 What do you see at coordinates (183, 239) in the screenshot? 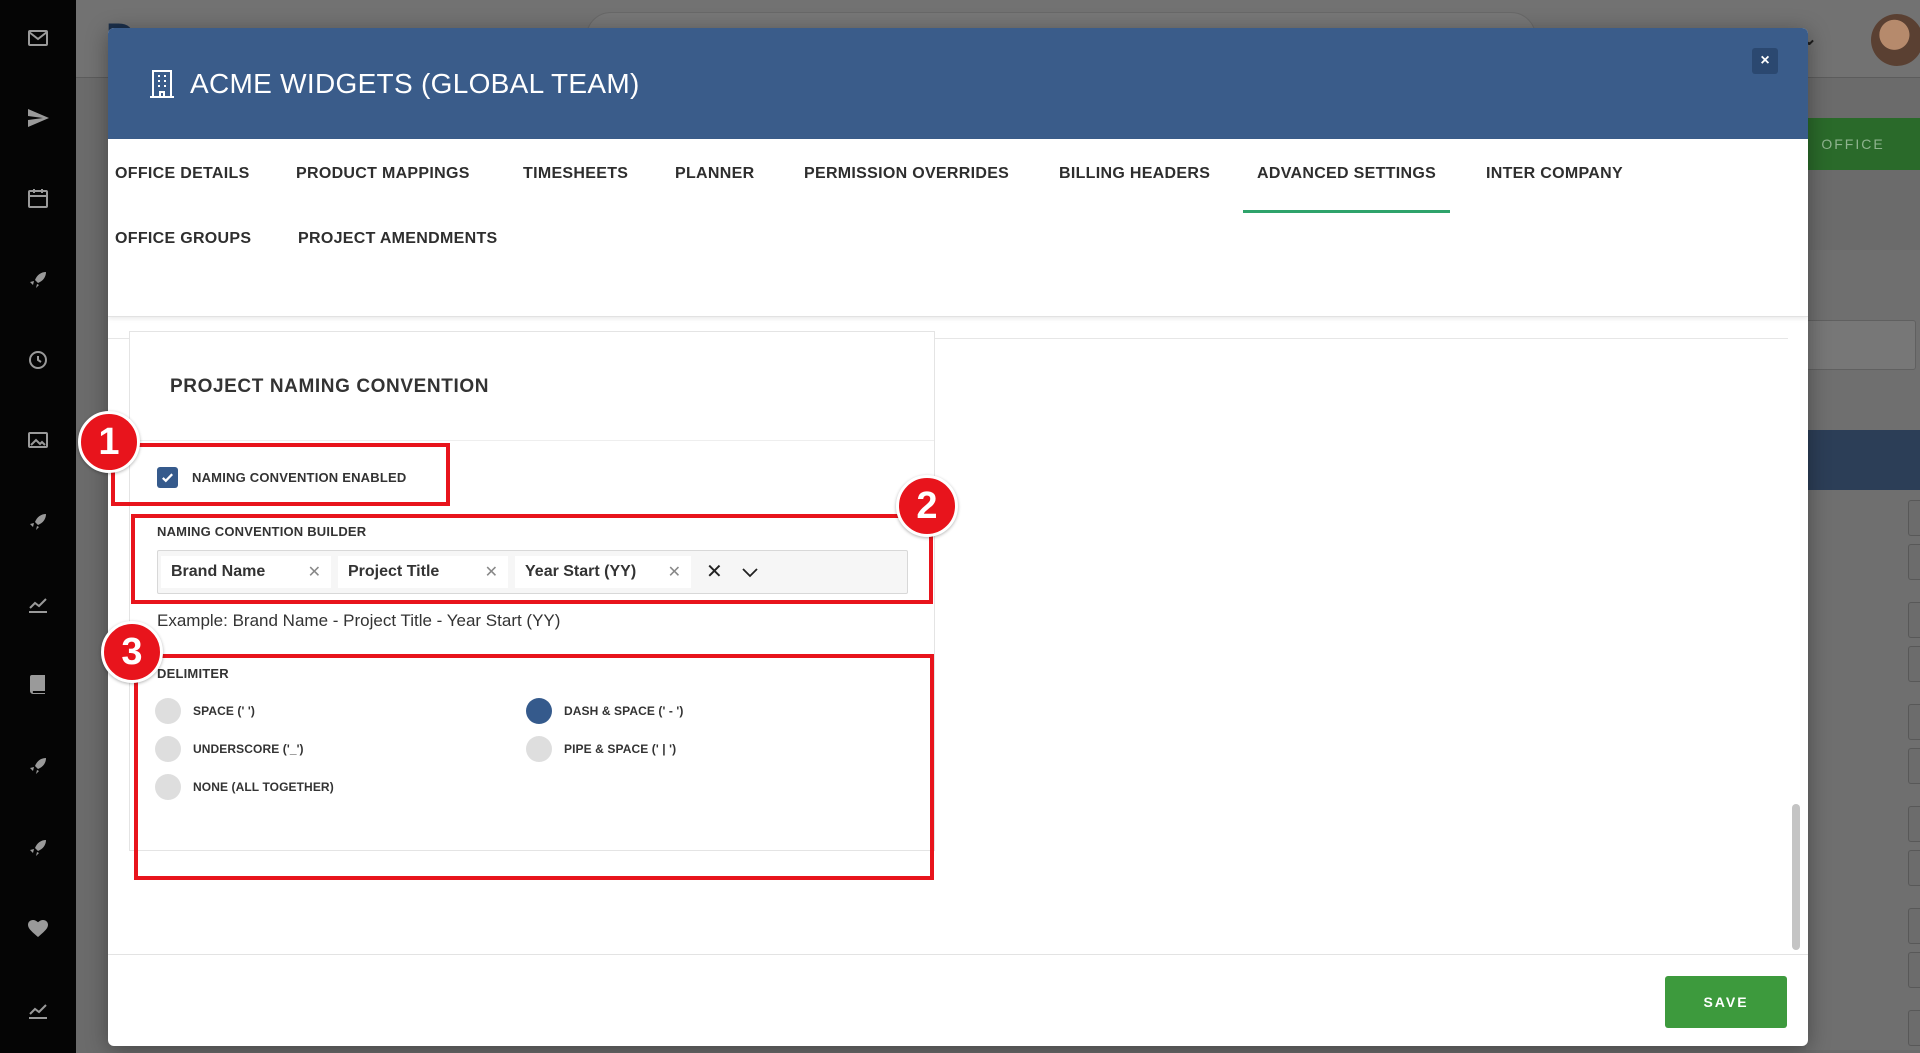
I see `tab-office-groups: OFFICE GROUPS` at bounding box center [183, 239].